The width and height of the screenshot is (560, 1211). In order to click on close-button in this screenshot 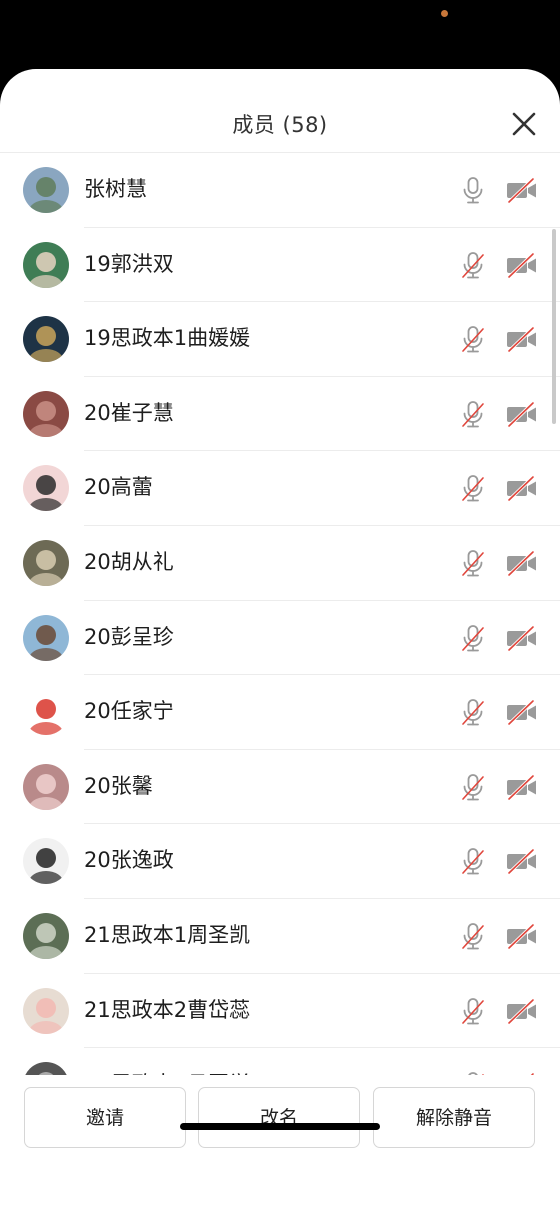, I will do `click(524, 124)`.